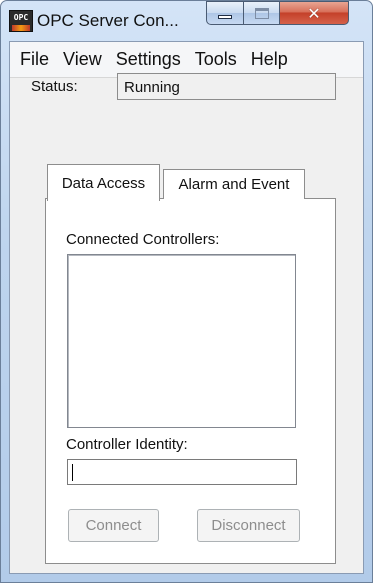 The image size is (373, 583). Describe the element at coordinates (127, 444) in the screenshot. I see `controller-identity-label: Controller Identity:` at that location.